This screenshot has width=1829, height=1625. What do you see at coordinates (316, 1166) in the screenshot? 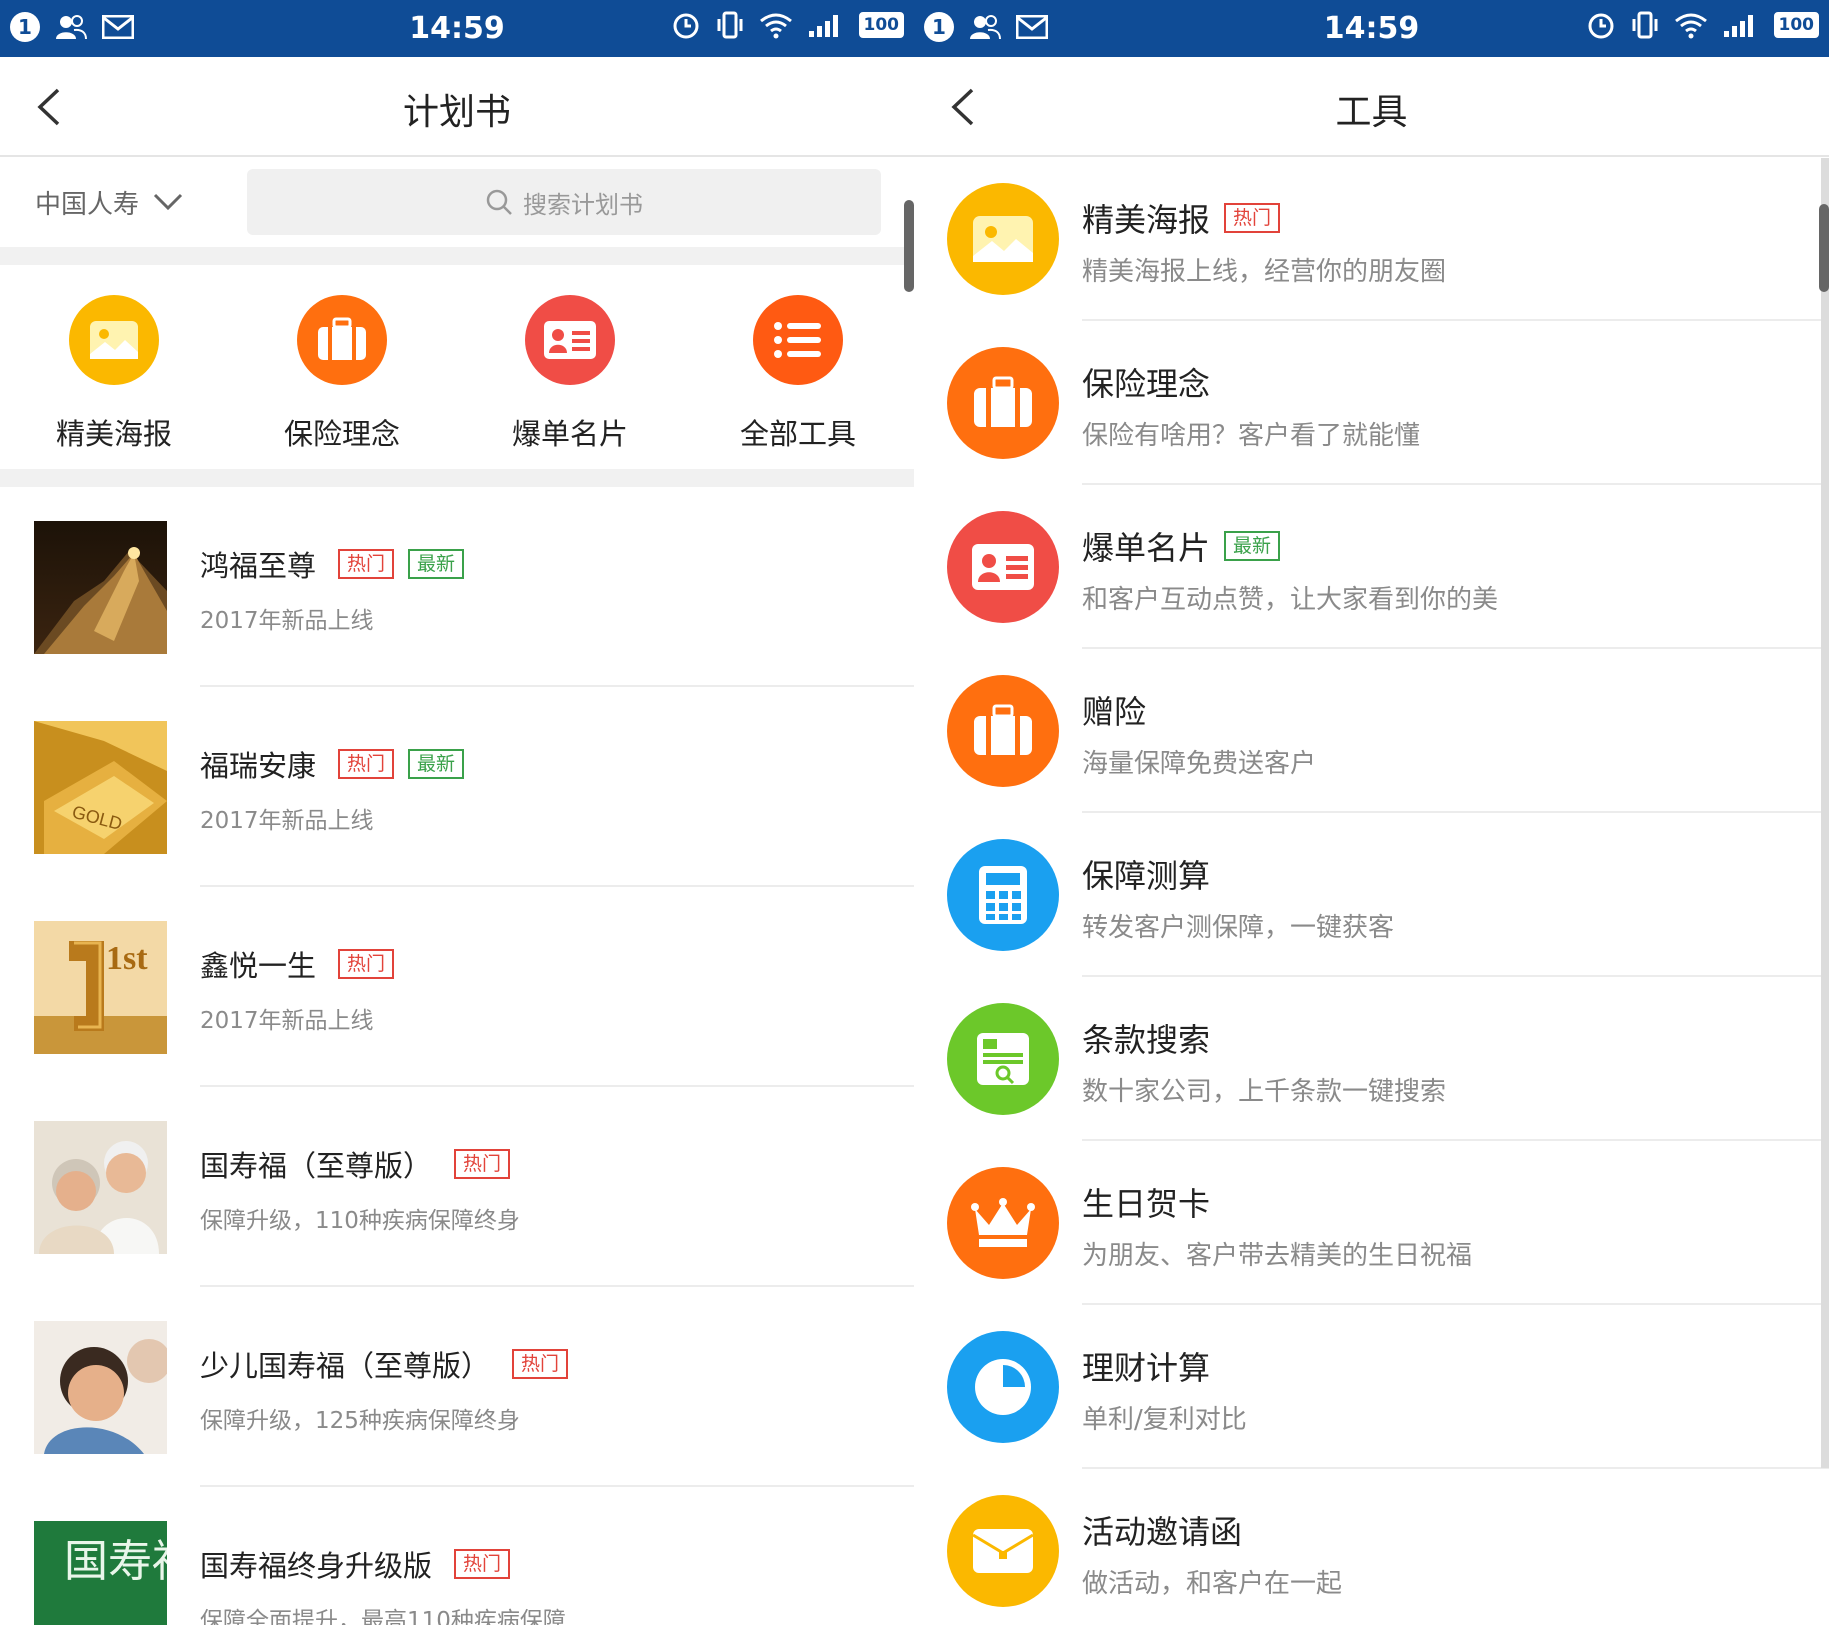
I see `product-name: 国寿福（至尊版）` at bounding box center [316, 1166].